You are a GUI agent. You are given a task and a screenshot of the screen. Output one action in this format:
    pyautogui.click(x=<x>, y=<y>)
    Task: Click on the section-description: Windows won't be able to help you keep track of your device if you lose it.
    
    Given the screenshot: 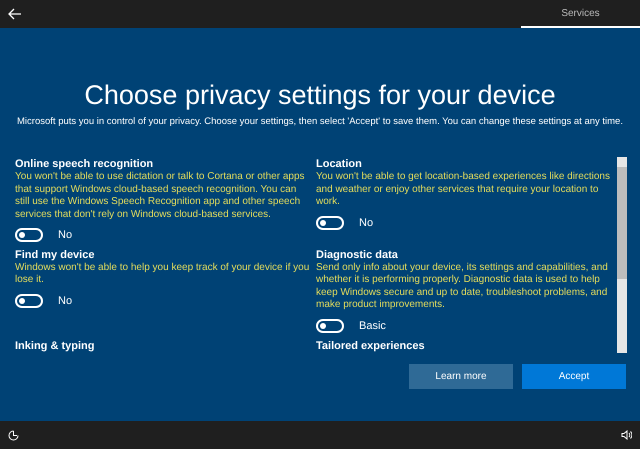 What is the action you would take?
    pyautogui.click(x=162, y=274)
    